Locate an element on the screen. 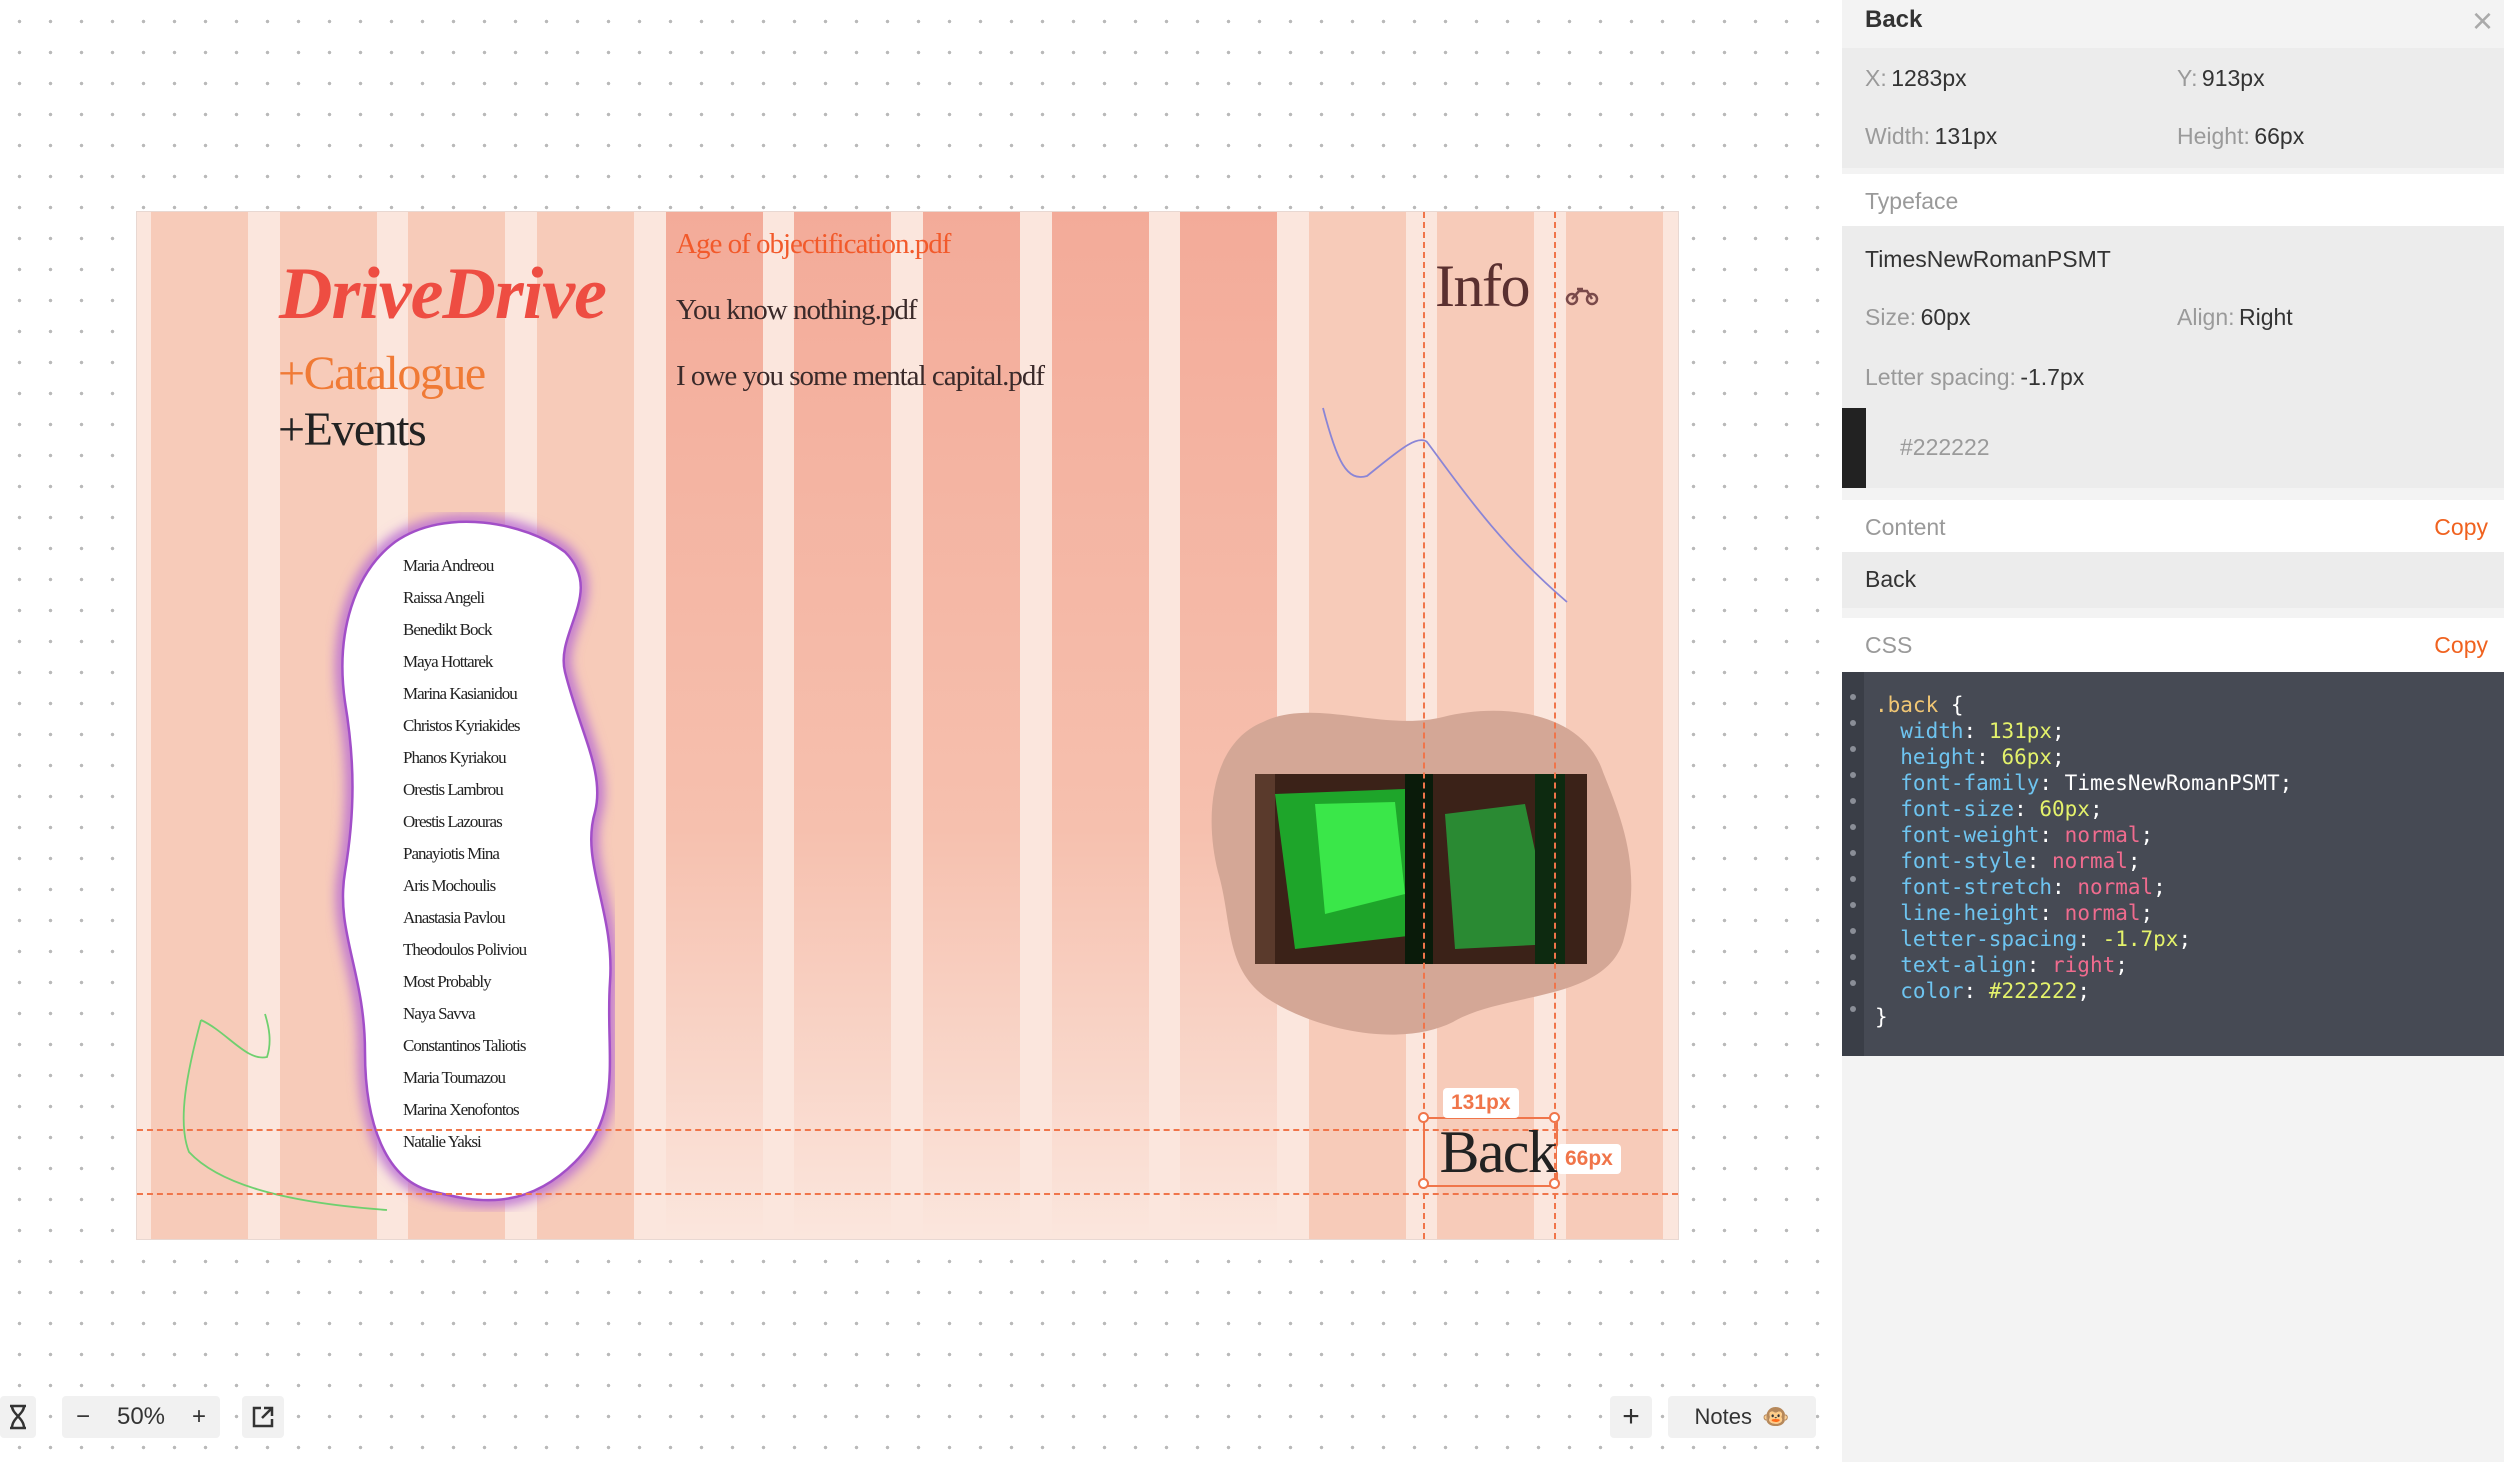  code-line: font-stretch: normal; is located at coordinates (2083, 887).